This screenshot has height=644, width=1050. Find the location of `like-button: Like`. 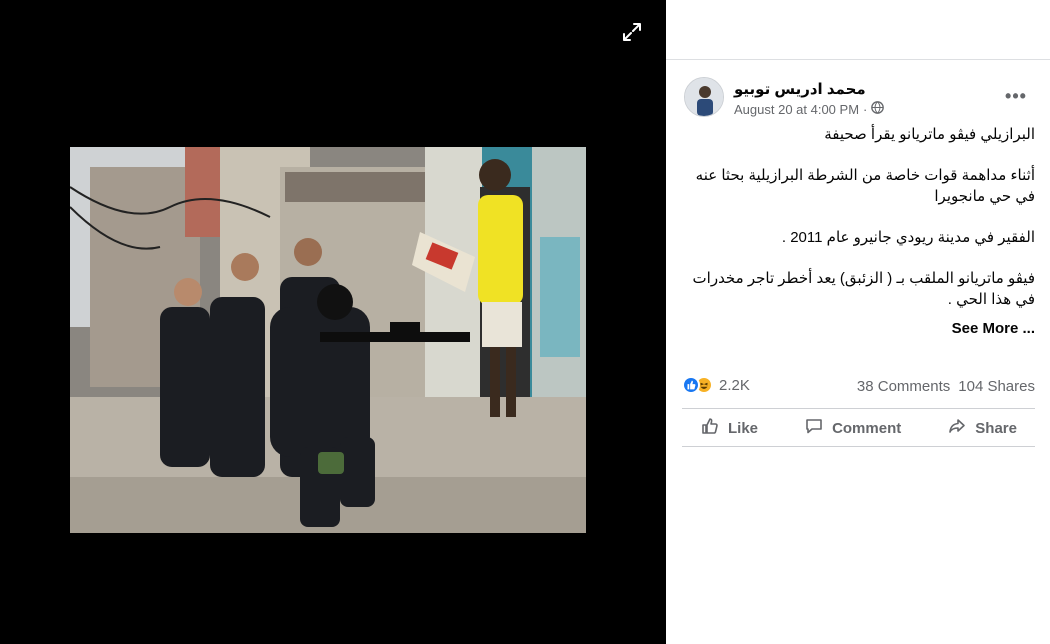

like-button: Like is located at coordinates (729, 428).